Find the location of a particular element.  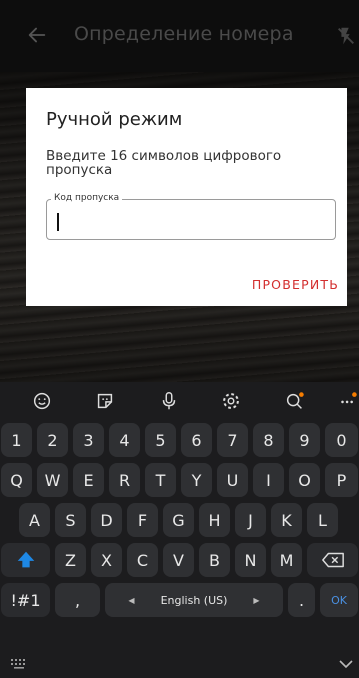

period-key: . is located at coordinates (301, 600).